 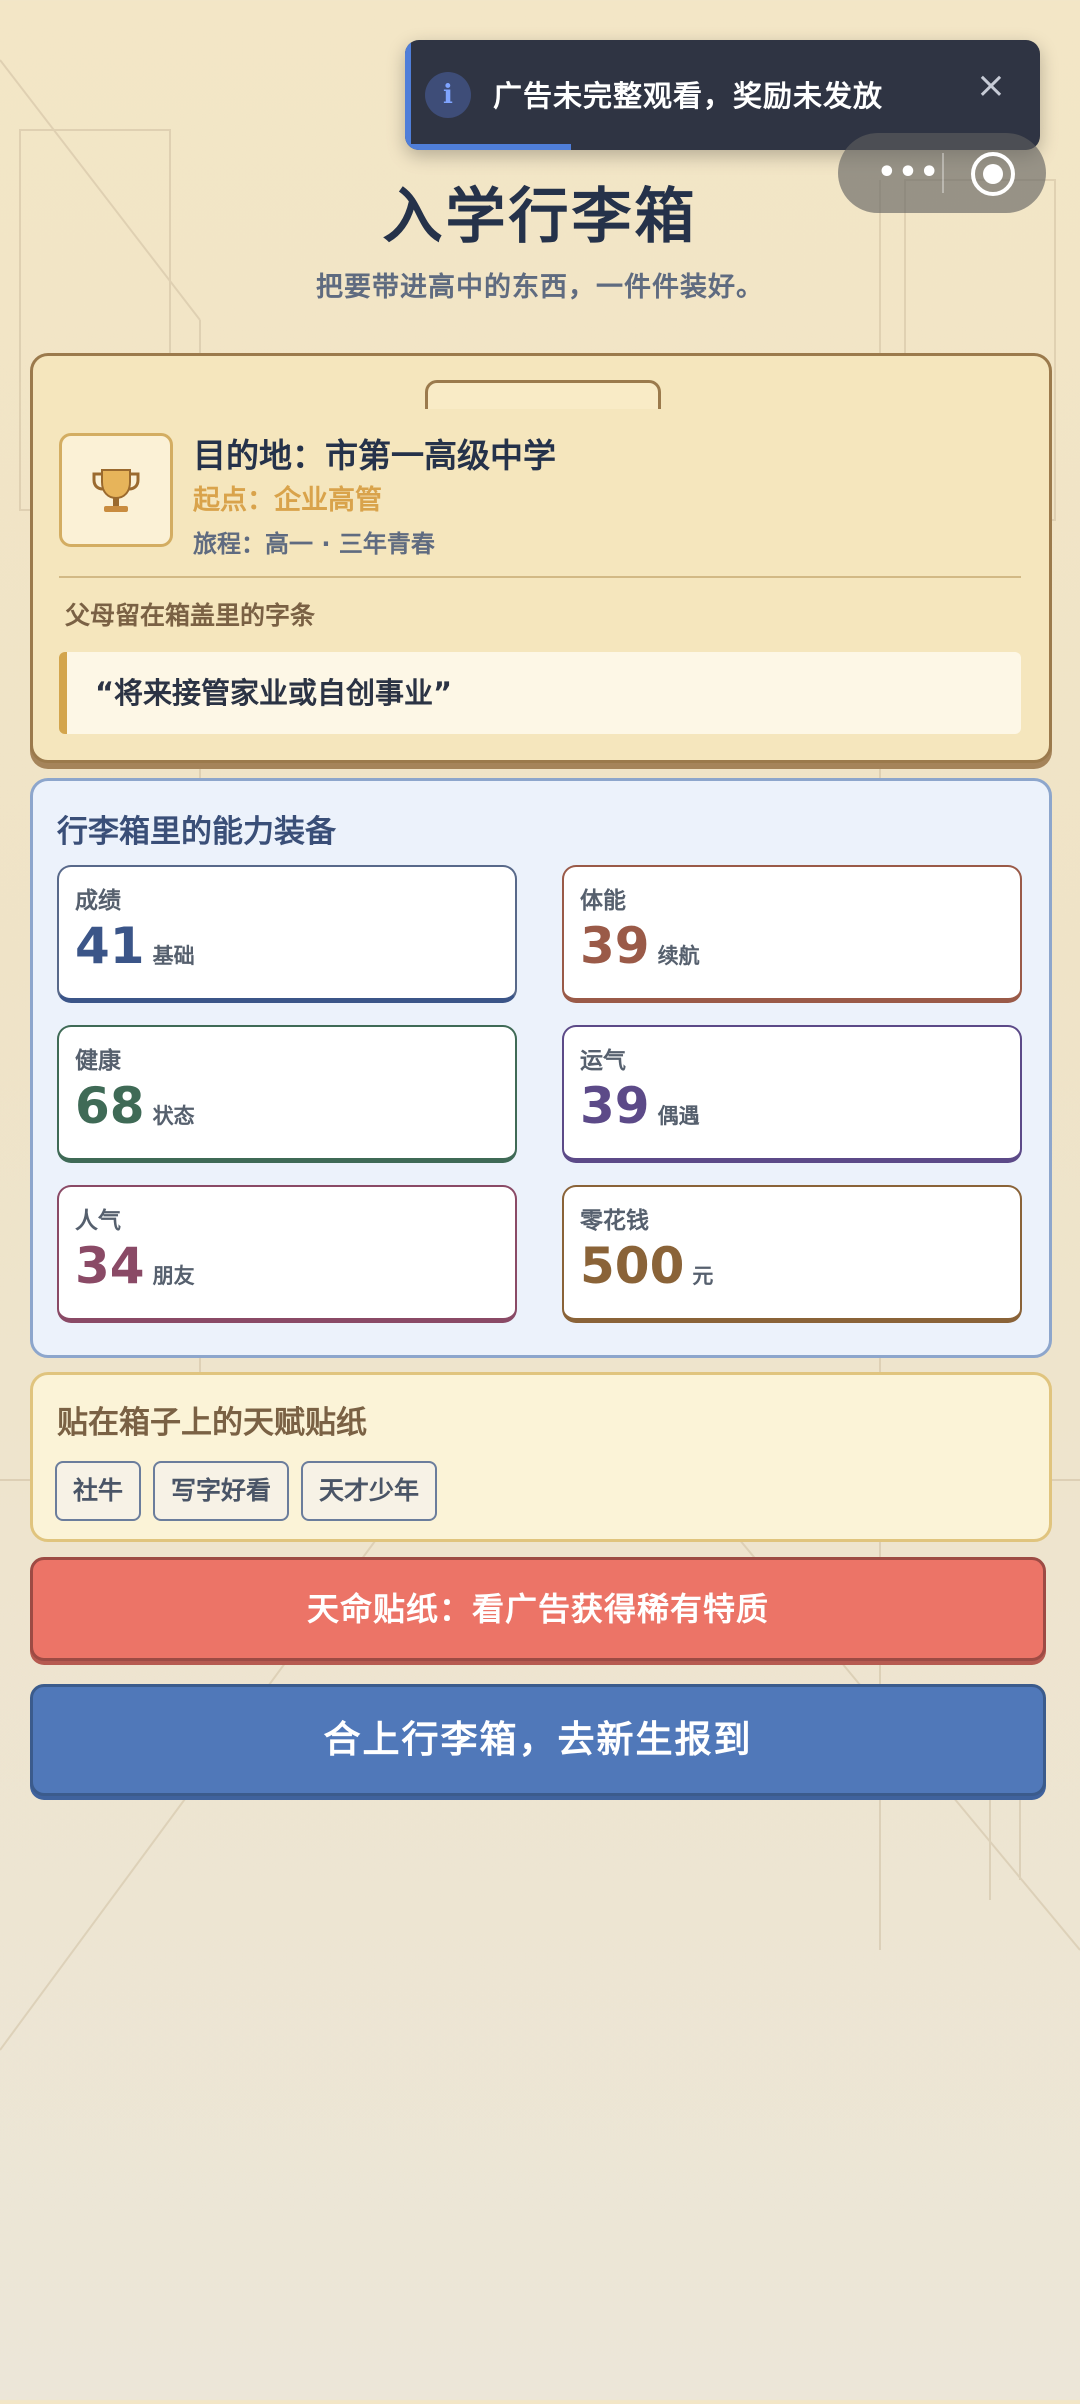 What do you see at coordinates (540, 287) in the screenshot?
I see `page-subtitle: 把要带进高中的东西，一件件装好。` at bounding box center [540, 287].